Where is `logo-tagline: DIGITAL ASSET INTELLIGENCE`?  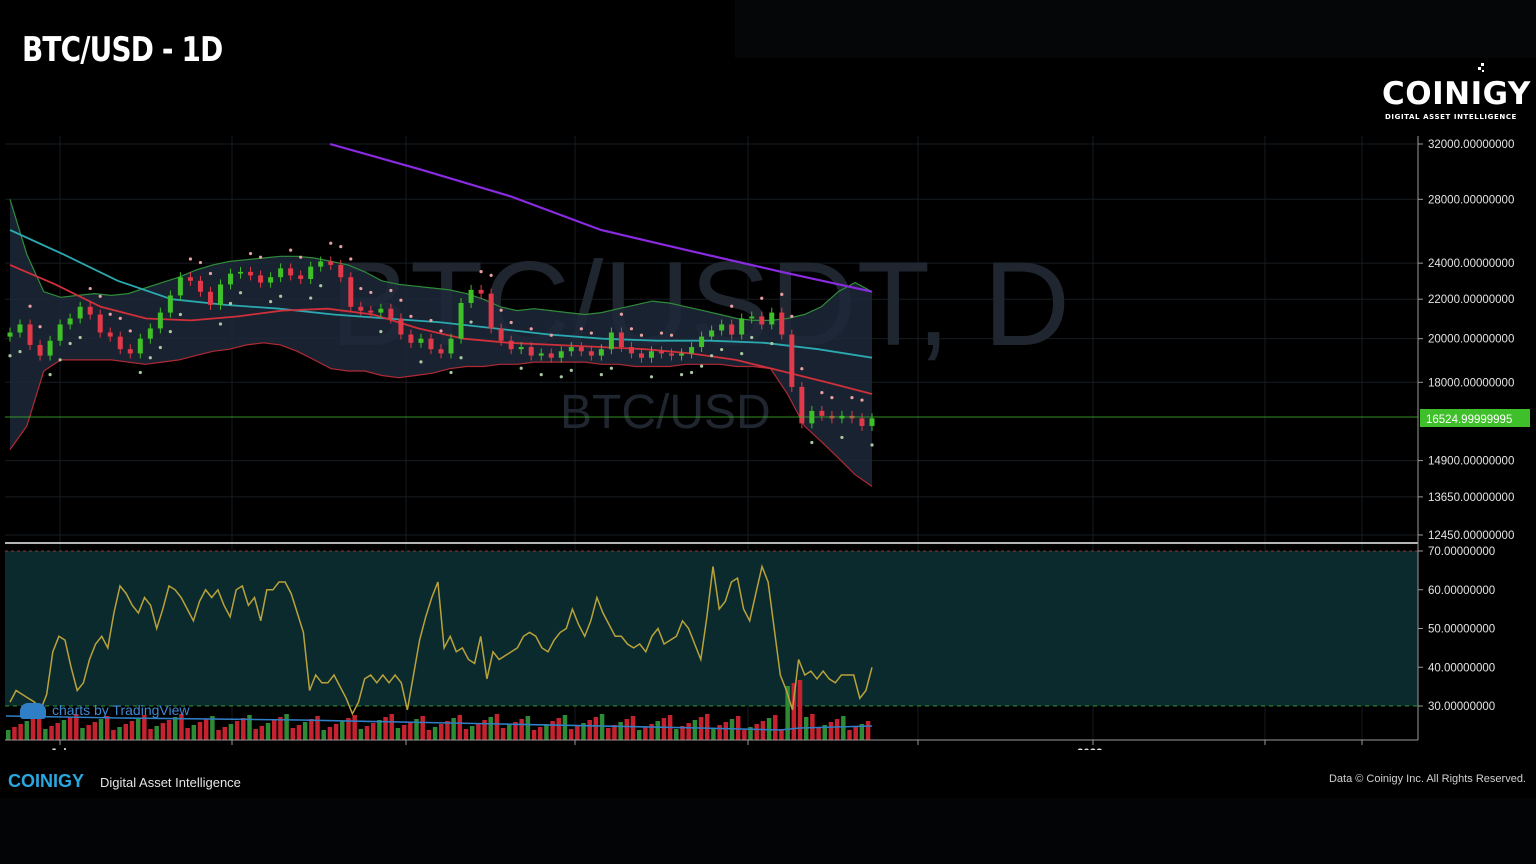 logo-tagline: DIGITAL ASSET INTELLIGENCE is located at coordinates (1451, 117).